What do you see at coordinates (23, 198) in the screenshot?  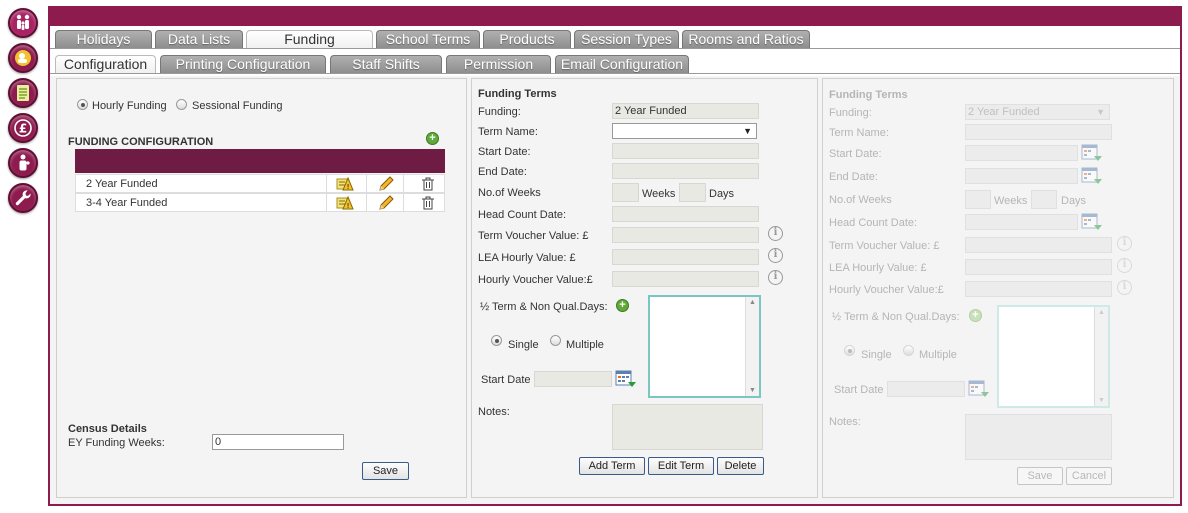 I see `wrench-settings-icon` at bounding box center [23, 198].